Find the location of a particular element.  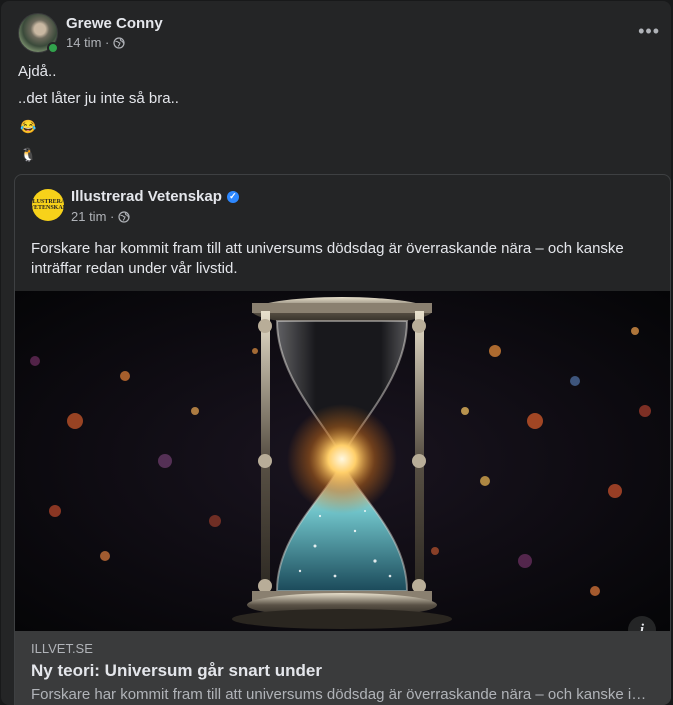

shared-time: 21 tim · is located at coordinates (92, 216).